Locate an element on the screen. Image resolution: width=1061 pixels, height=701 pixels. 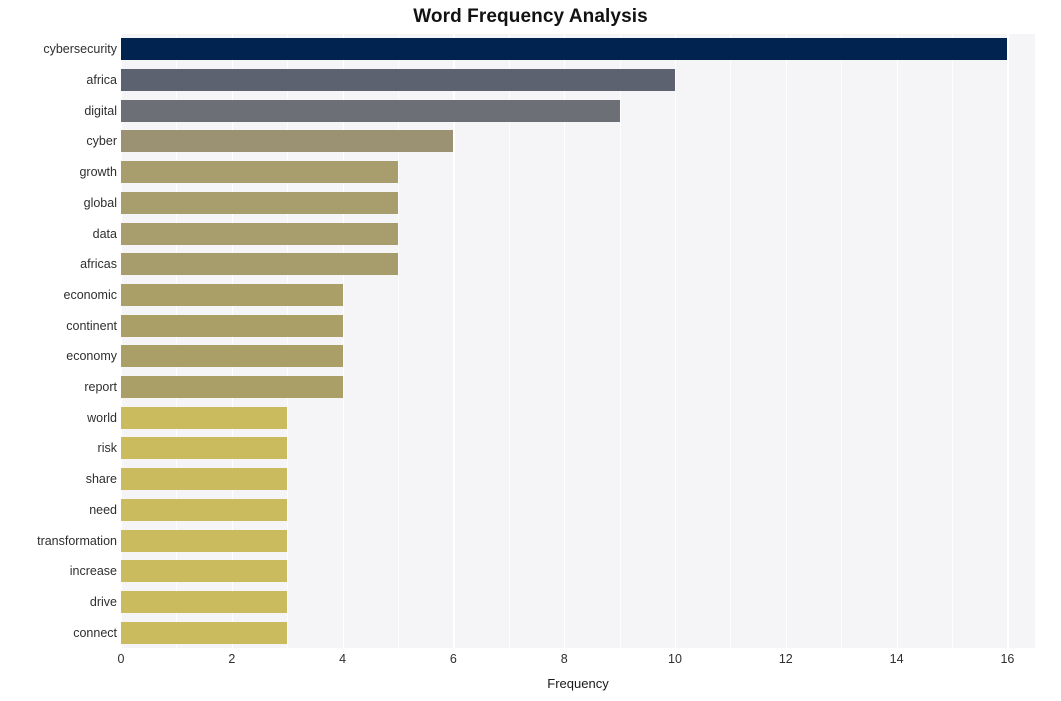
y-axis-label: connect is located at coordinates (95, 632).